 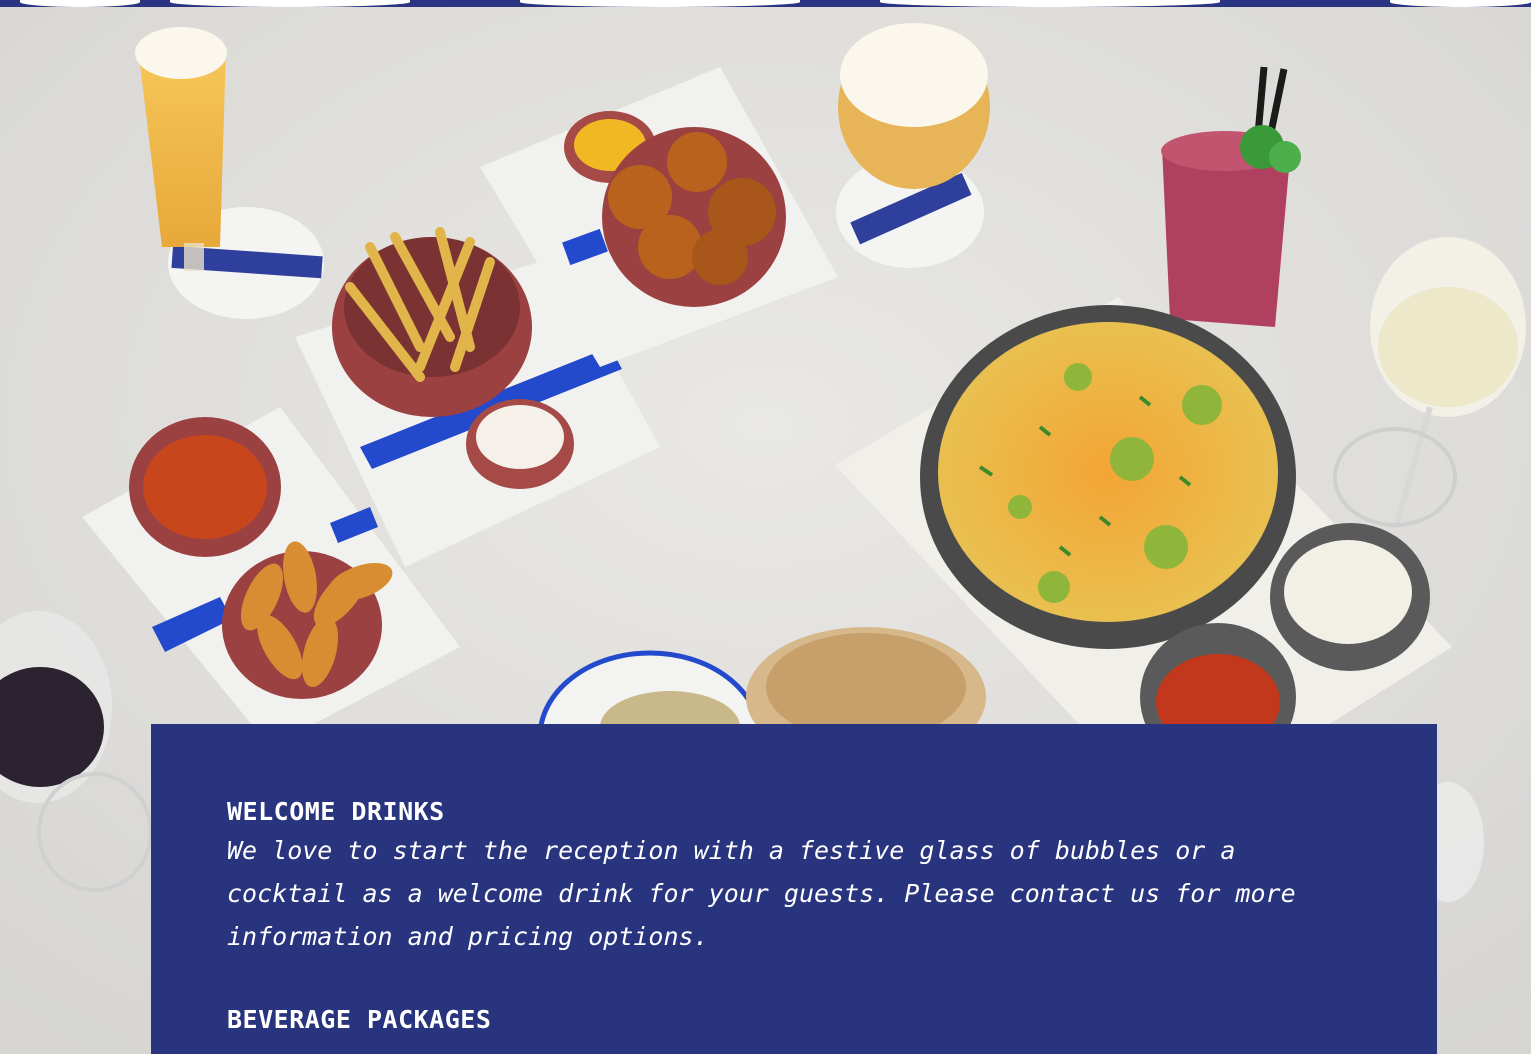 I want to click on beverage-packages-heading: BEVERAGE PACKAGES, so click(x=359, y=1019).